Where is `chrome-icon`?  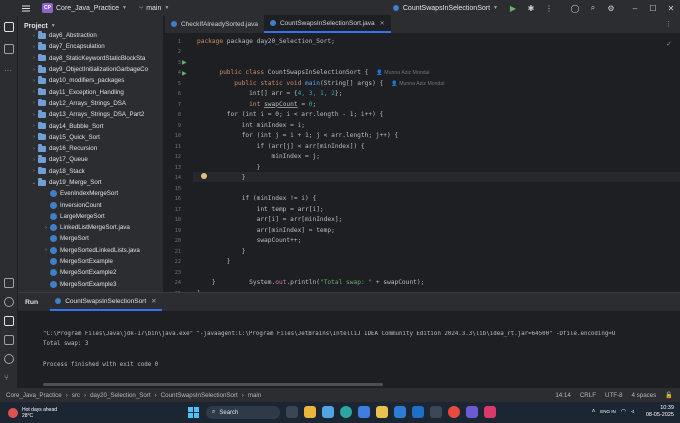 chrome-icon is located at coordinates (454, 412).